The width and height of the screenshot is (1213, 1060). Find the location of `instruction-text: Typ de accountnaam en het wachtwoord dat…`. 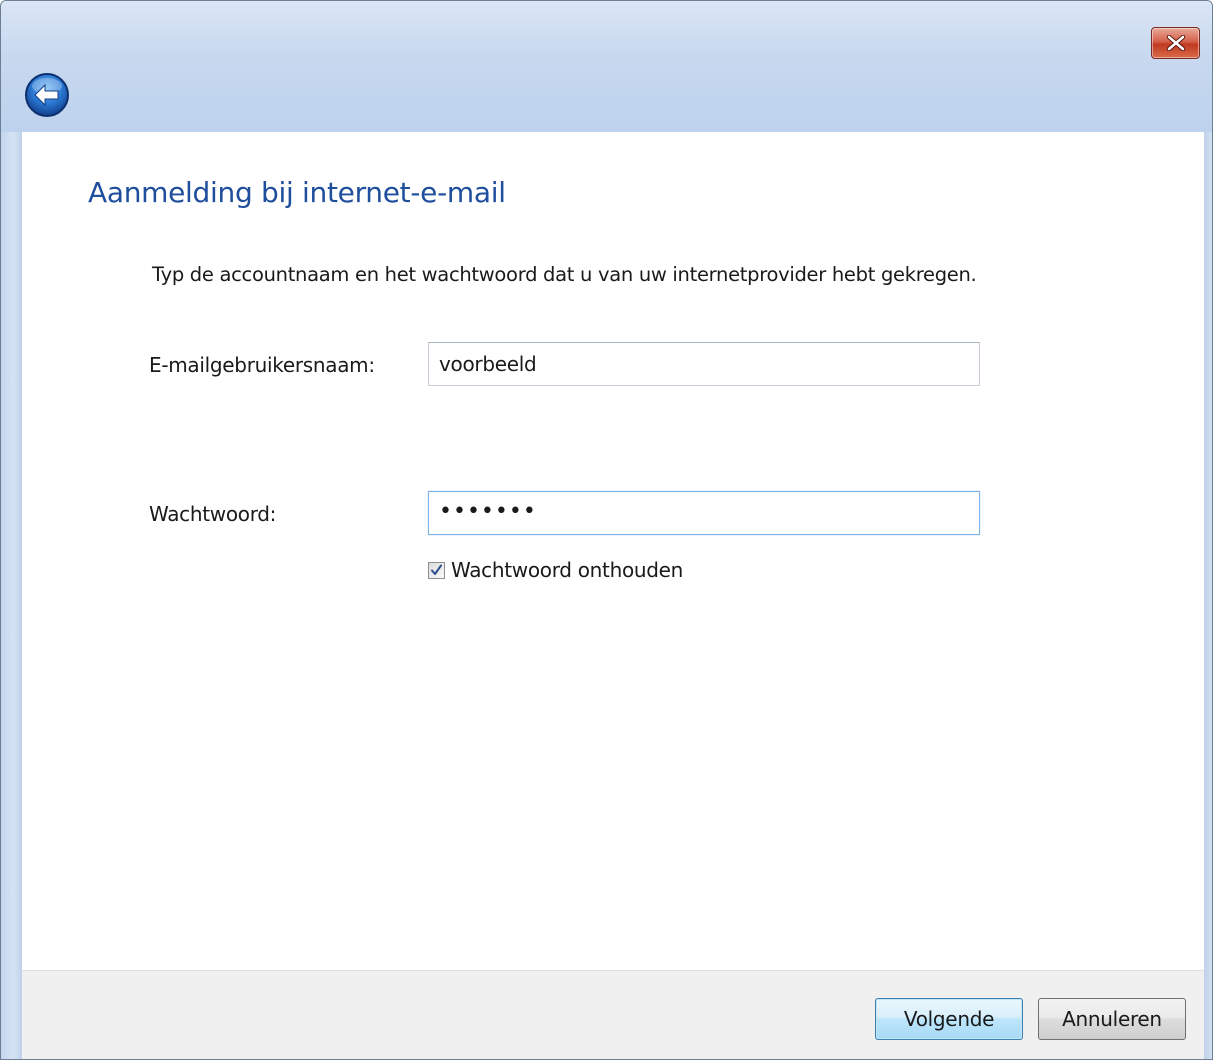

instruction-text: Typ de accountnaam en het wachtwoord dat… is located at coordinates (564, 274).